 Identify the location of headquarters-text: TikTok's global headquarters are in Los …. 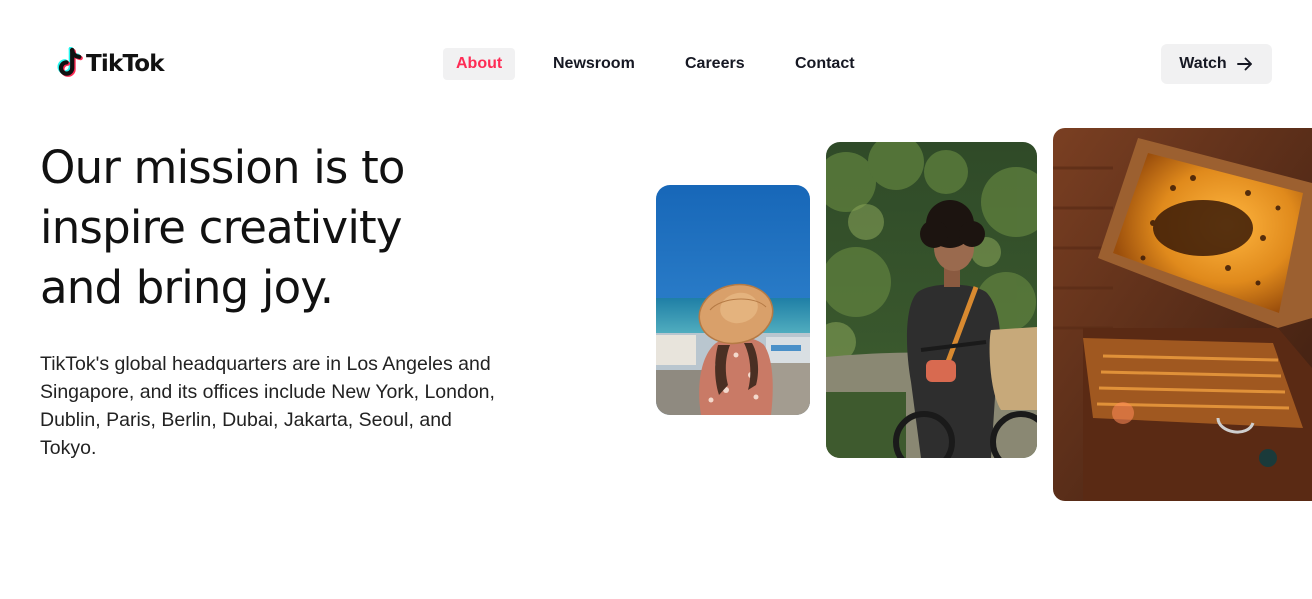
(267, 406).